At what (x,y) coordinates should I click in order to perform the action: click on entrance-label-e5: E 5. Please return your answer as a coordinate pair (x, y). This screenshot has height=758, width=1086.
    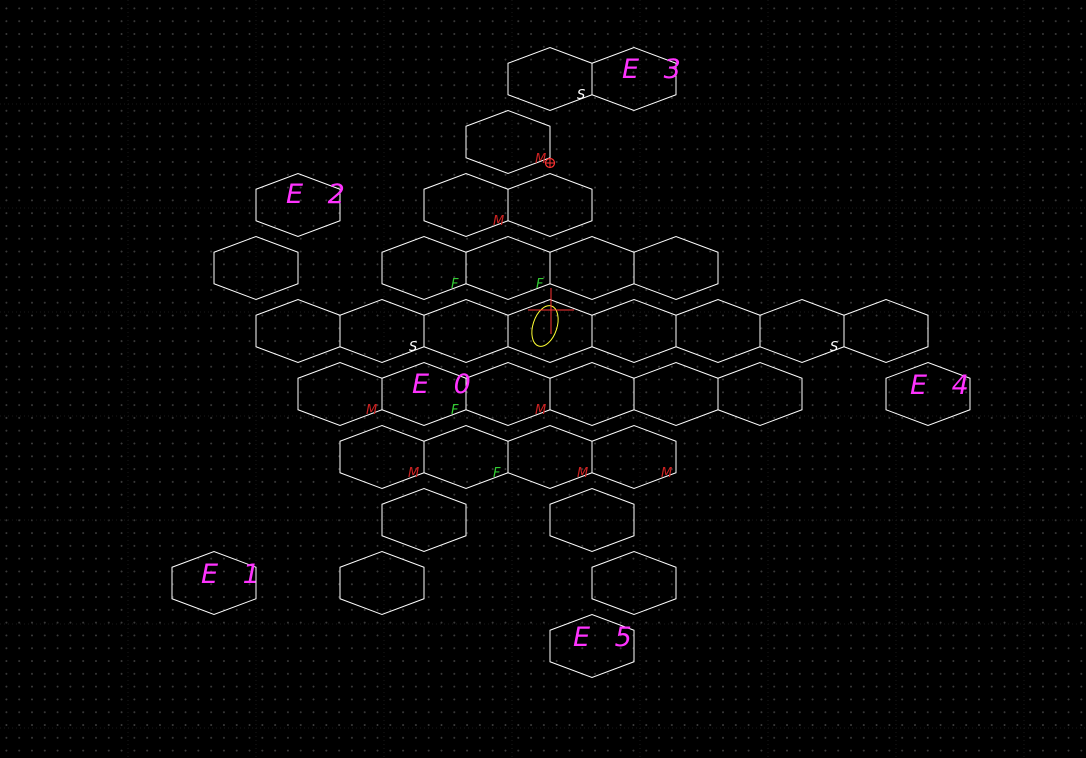
    Looking at the image, I should click on (606, 637).